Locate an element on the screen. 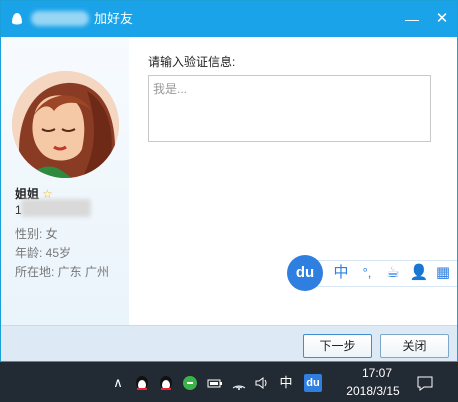 This screenshot has height=402, width=458. title-bar: 加好友 — ✕ is located at coordinates (229, 19).